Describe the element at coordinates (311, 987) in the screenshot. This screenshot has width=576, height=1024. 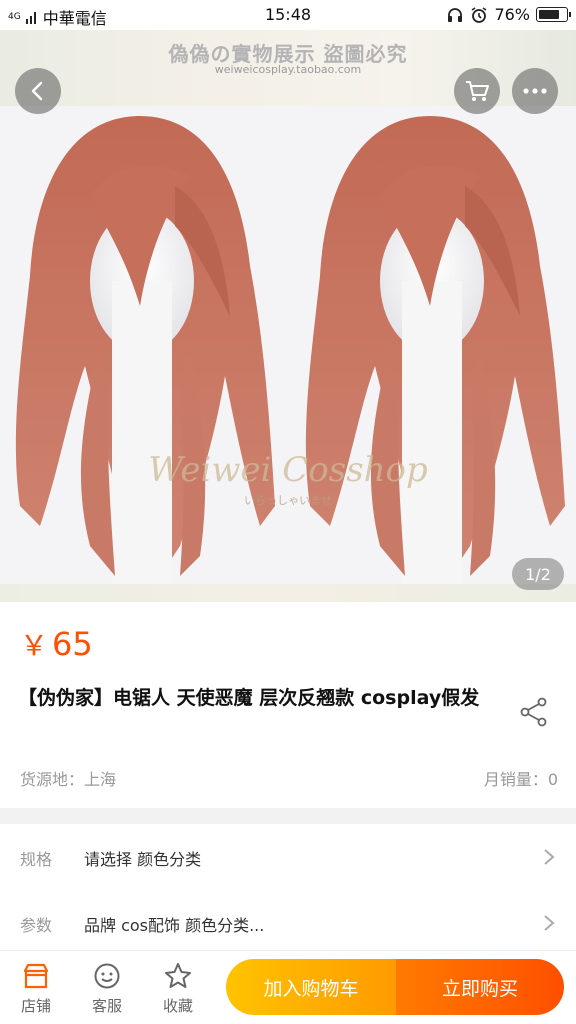
I see `add-to-cart-button: 加入购物车` at that location.